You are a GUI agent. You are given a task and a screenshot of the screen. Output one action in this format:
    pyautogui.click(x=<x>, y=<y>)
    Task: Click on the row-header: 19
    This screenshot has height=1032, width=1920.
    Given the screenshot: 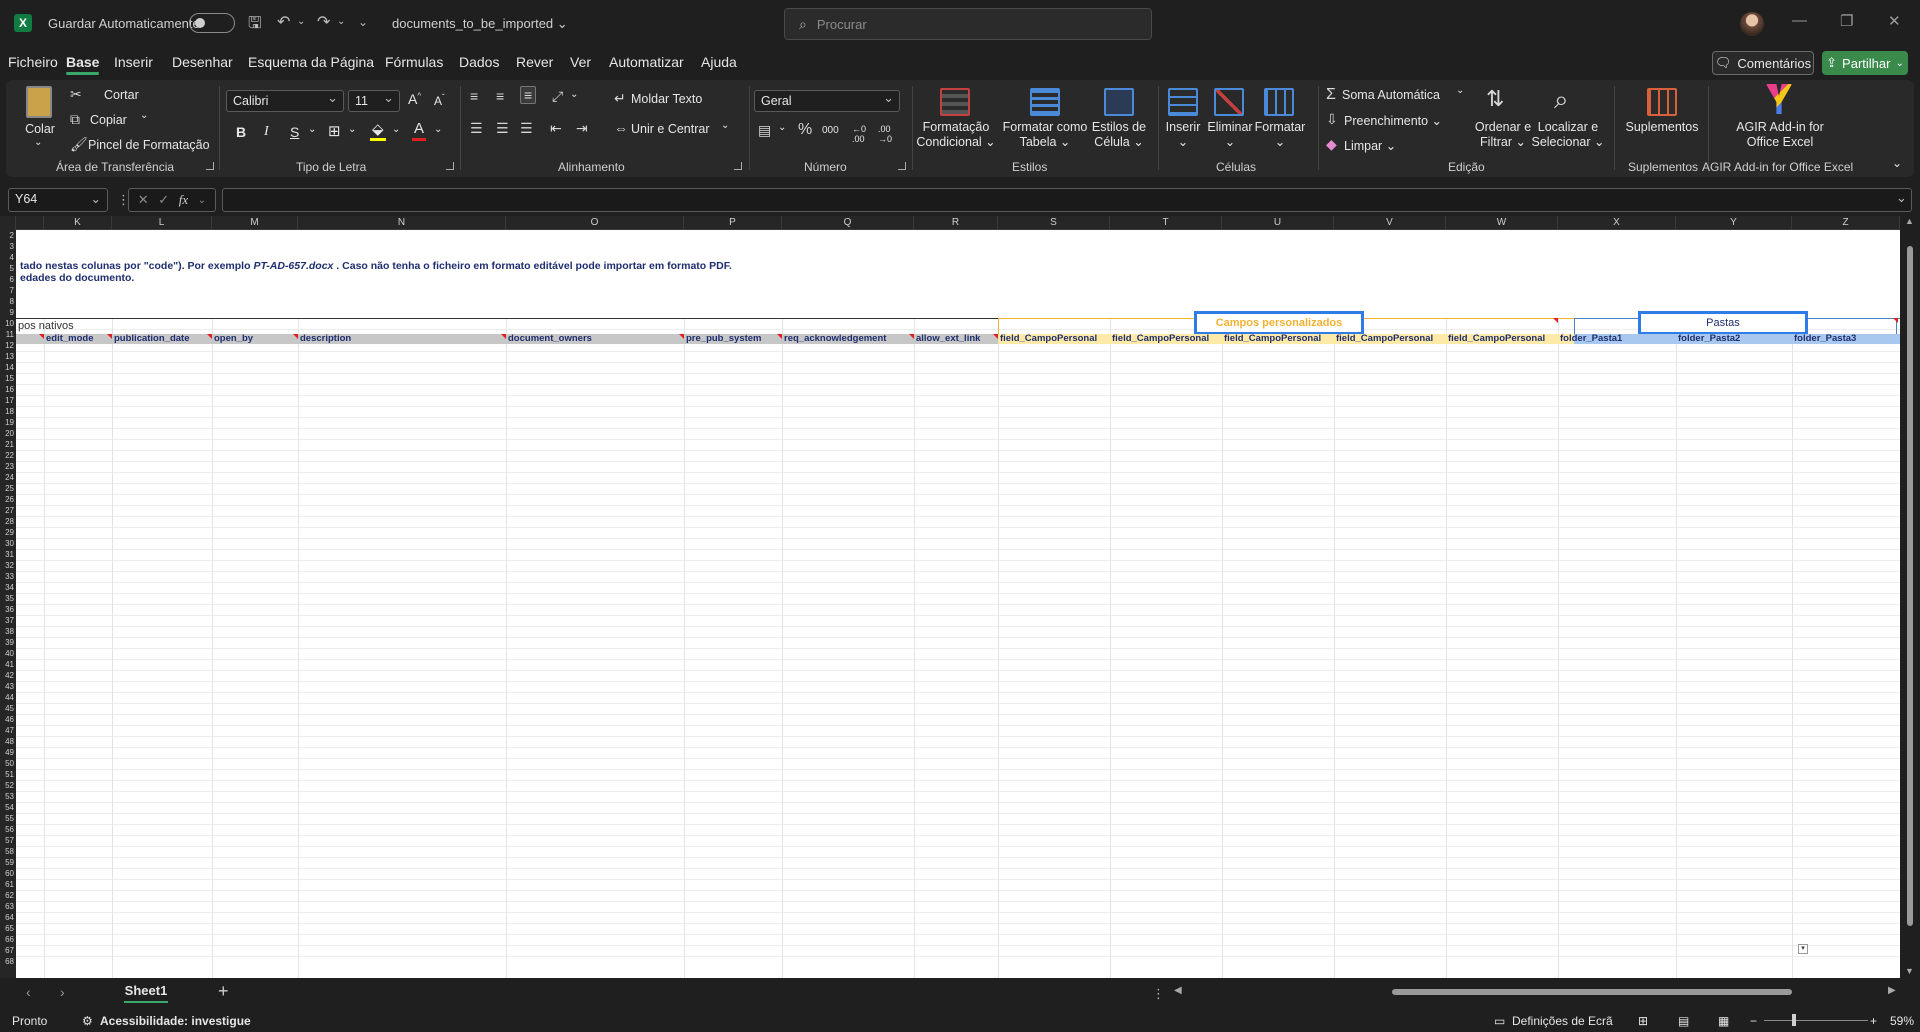 What is the action you would take?
    pyautogui.click(x=8, y=422)
    